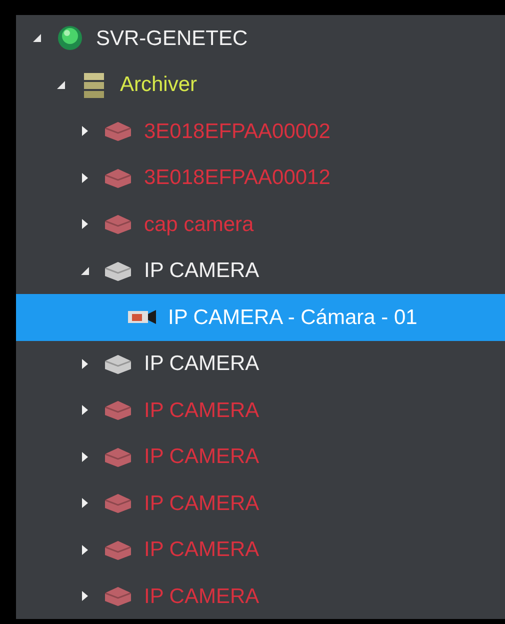  I want to click on tree-item-label: 3E018EFPAA00012, so click(237, 178).